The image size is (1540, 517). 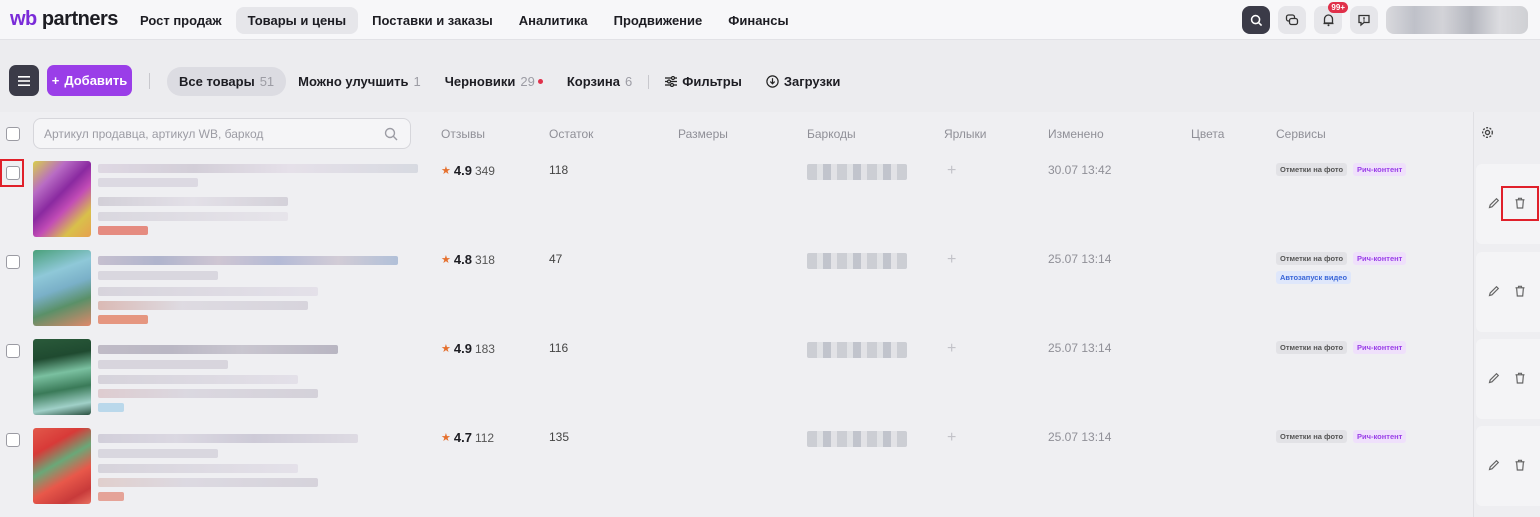 I want to click on notifications-button: 99+, so click(x=1331, y=18).